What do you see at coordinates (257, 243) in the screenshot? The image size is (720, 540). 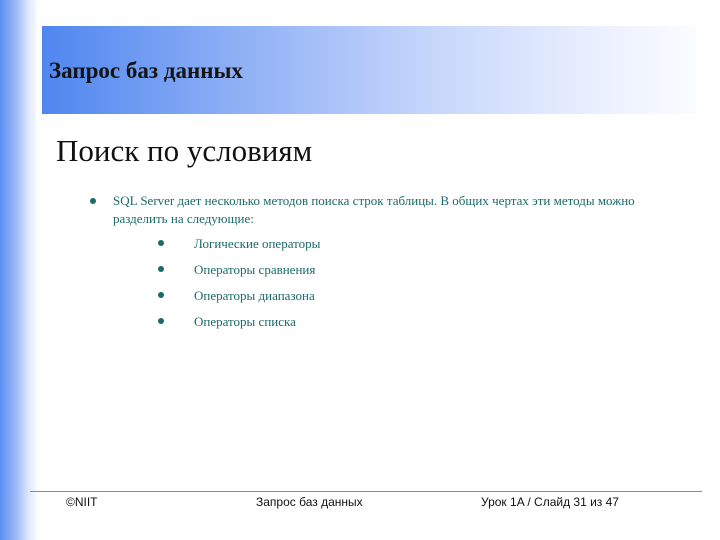 I see `list-item: Логические операторы` at bounding box center [257, 243].